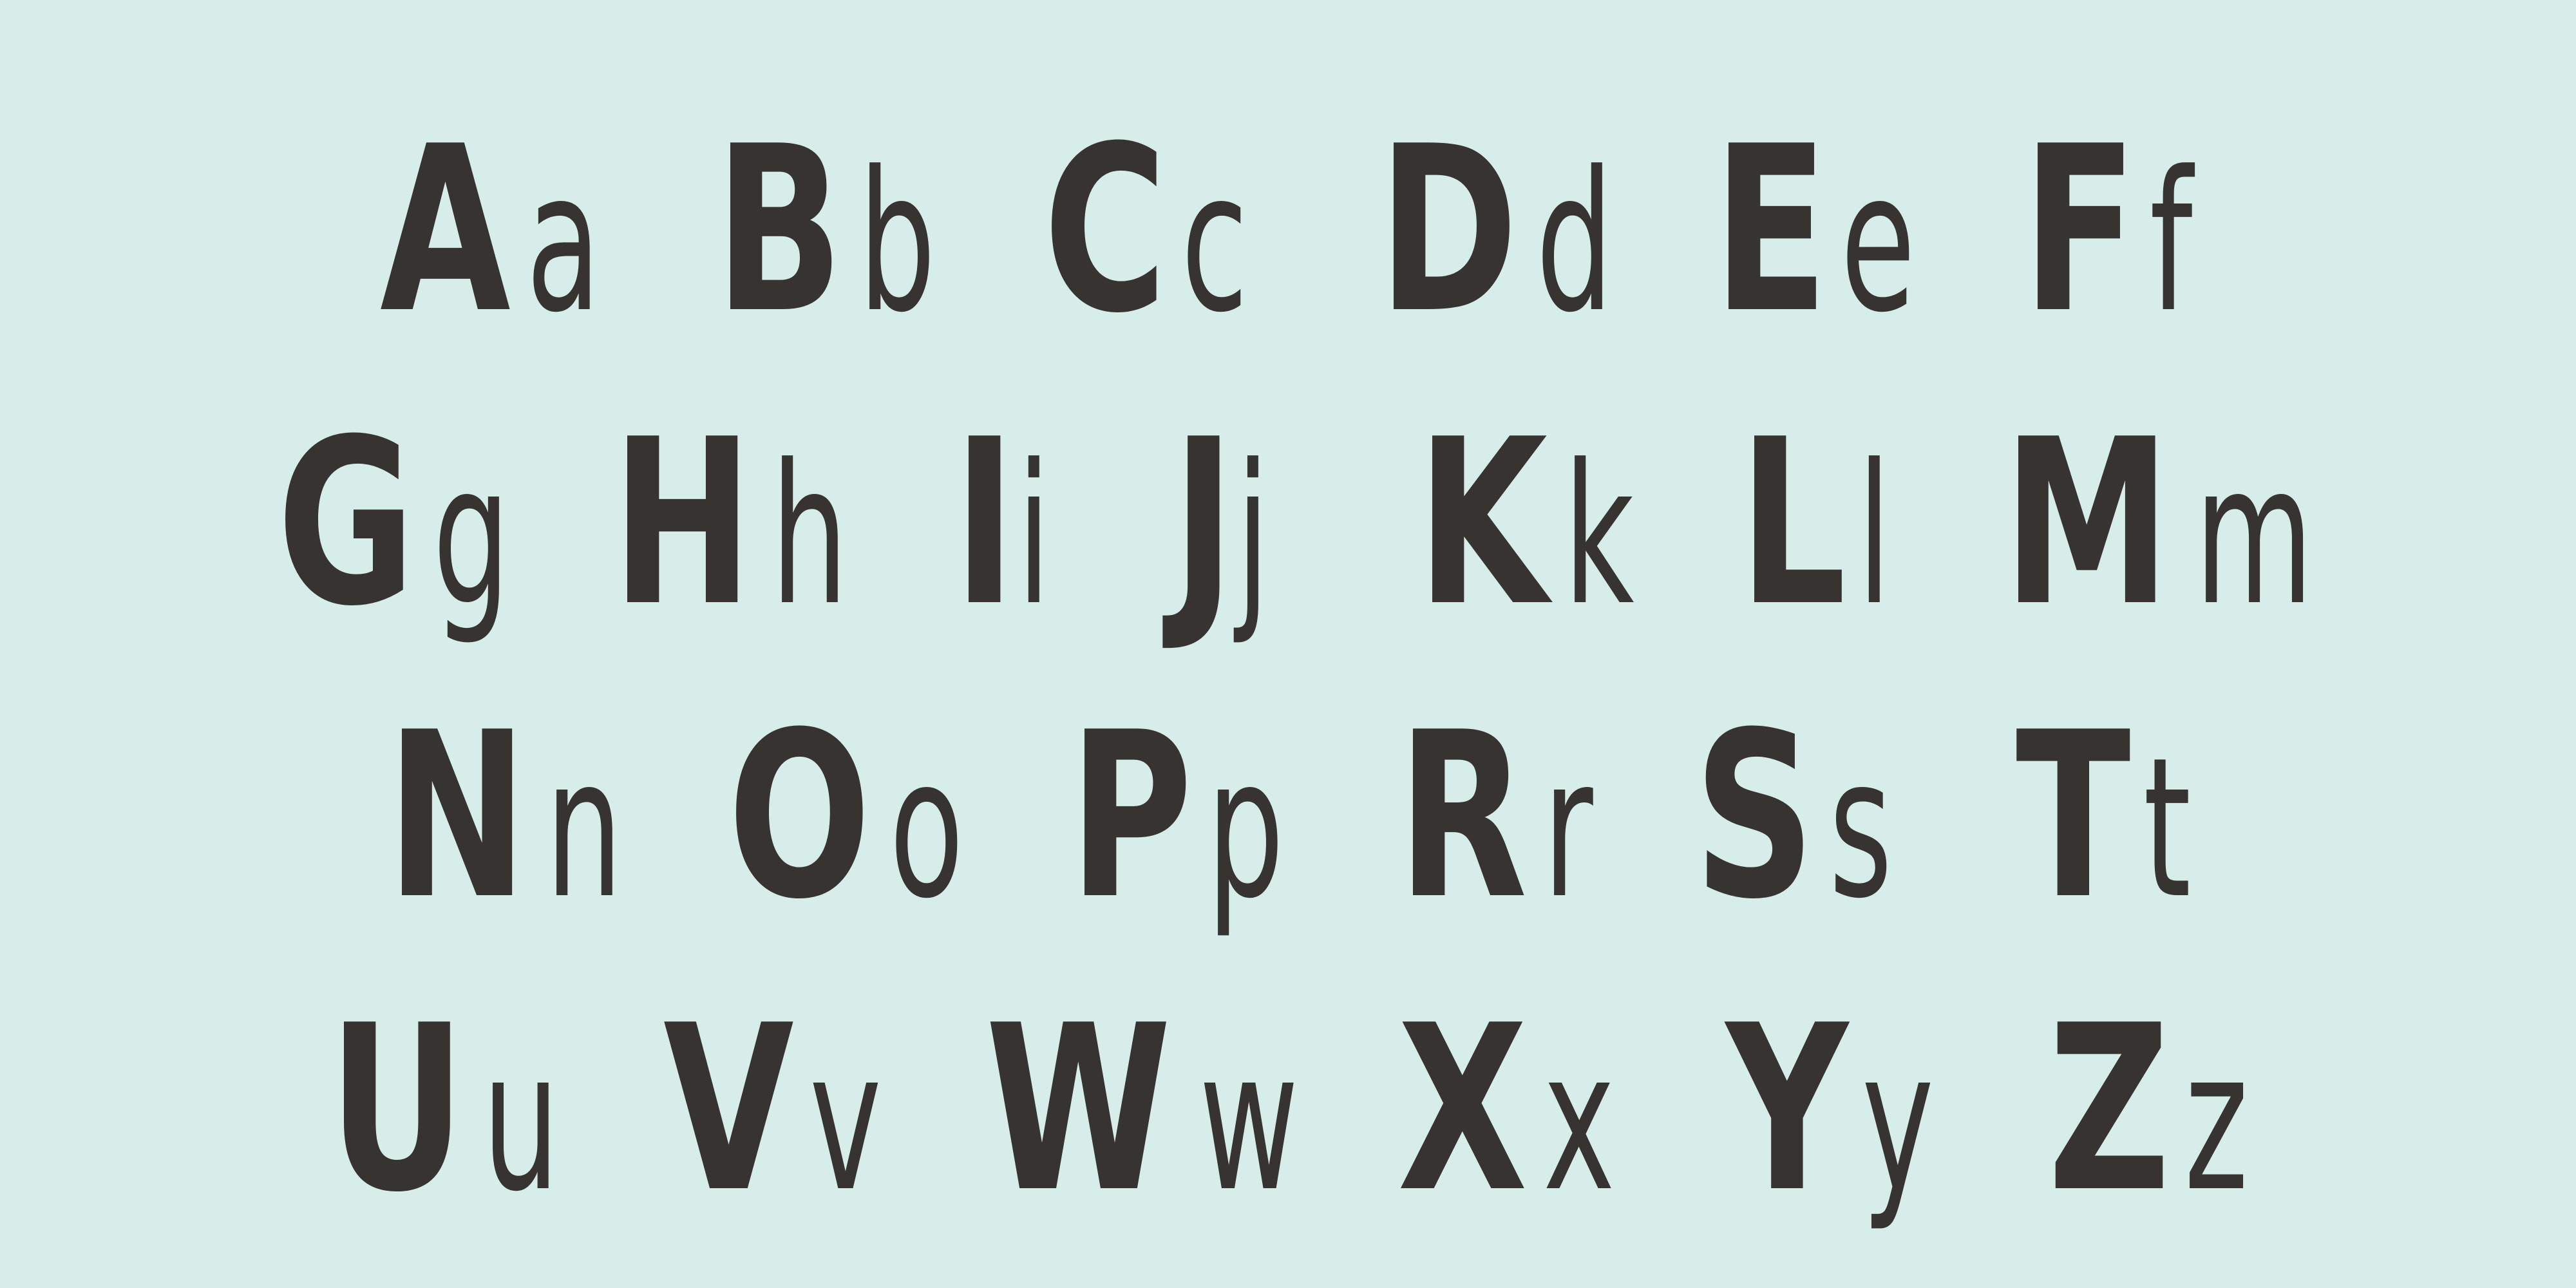 This screenshot has width=2576, height=1288. I want to click on uppercase-glyph: L, so click(1793, 523).